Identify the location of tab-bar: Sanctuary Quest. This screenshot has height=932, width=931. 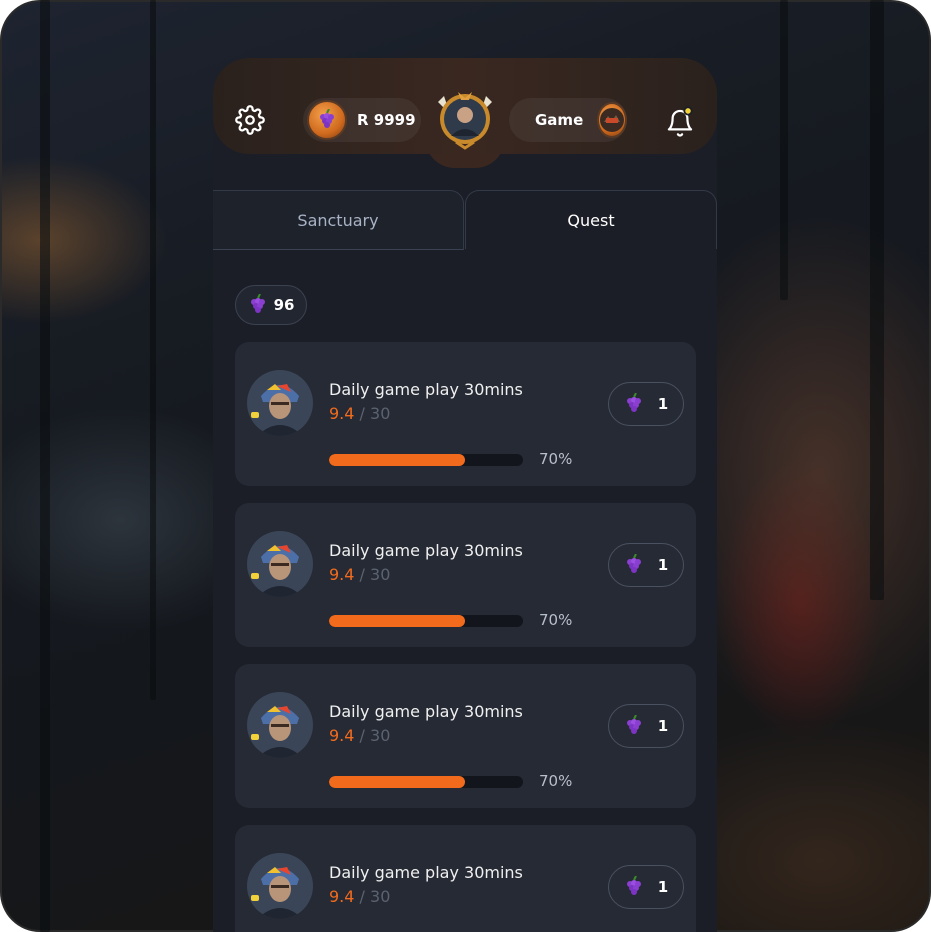
(465, 220).